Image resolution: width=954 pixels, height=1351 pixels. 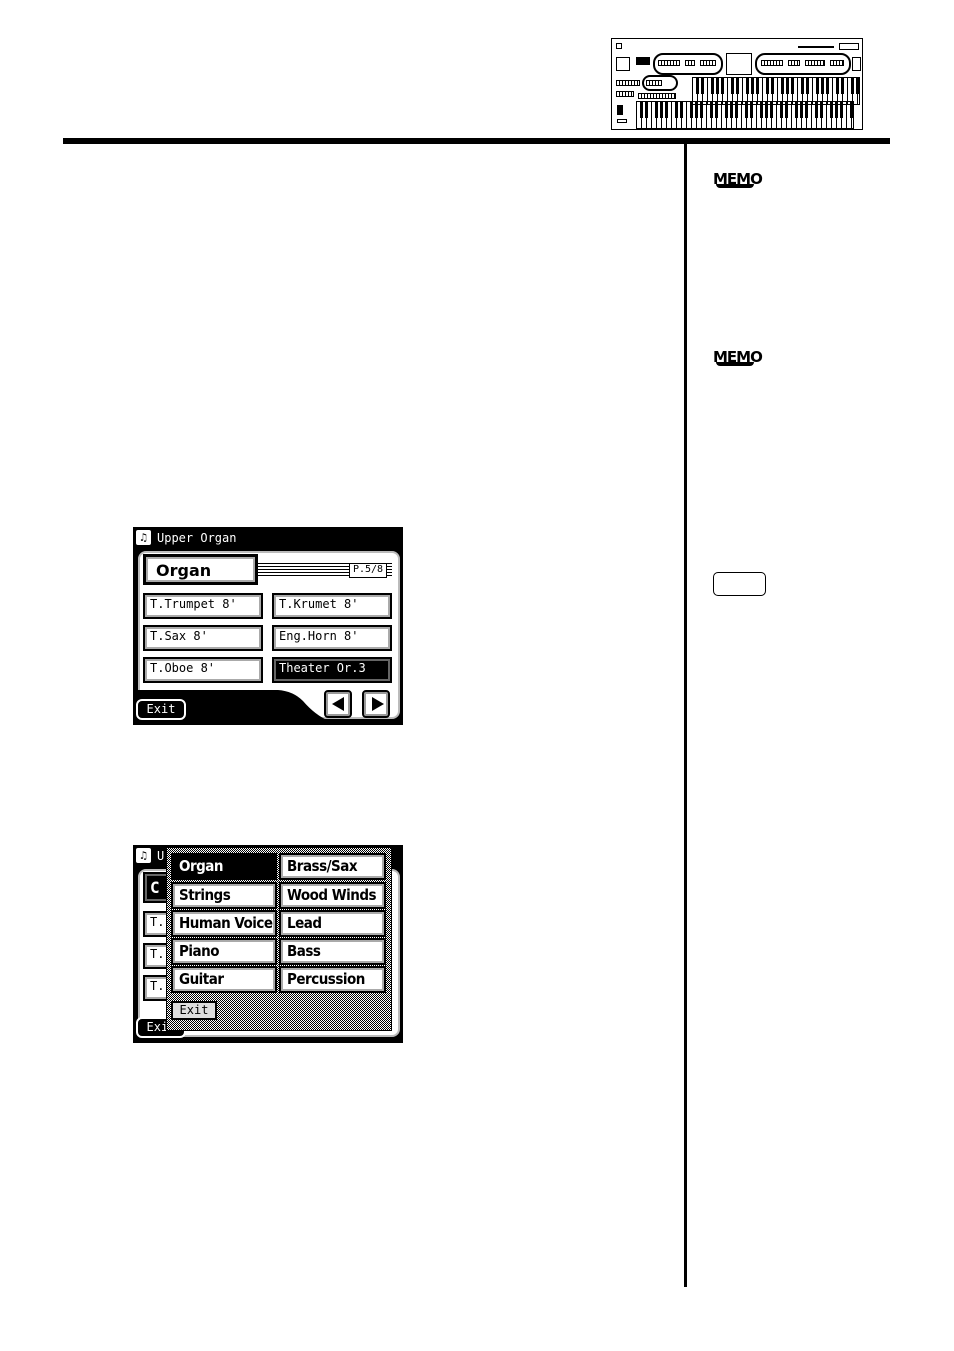 I want to click on small-button, so click(x=622, y=121).